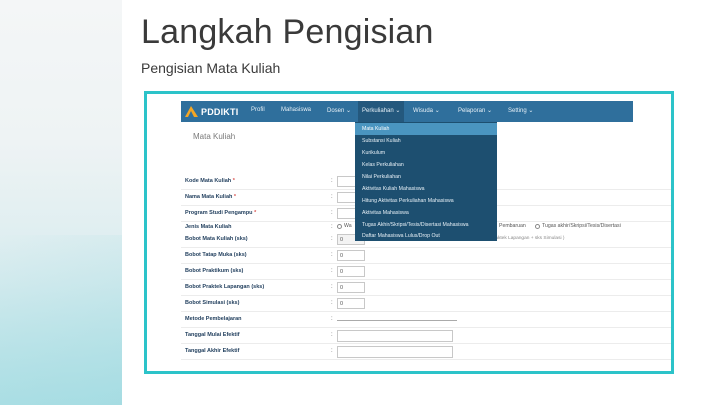 The height and width of the screenshot is (405, 720). Describe the element at coordinates (351, 303) in the screenshot. I see `bobot-simulasi-input: 0` at that location.